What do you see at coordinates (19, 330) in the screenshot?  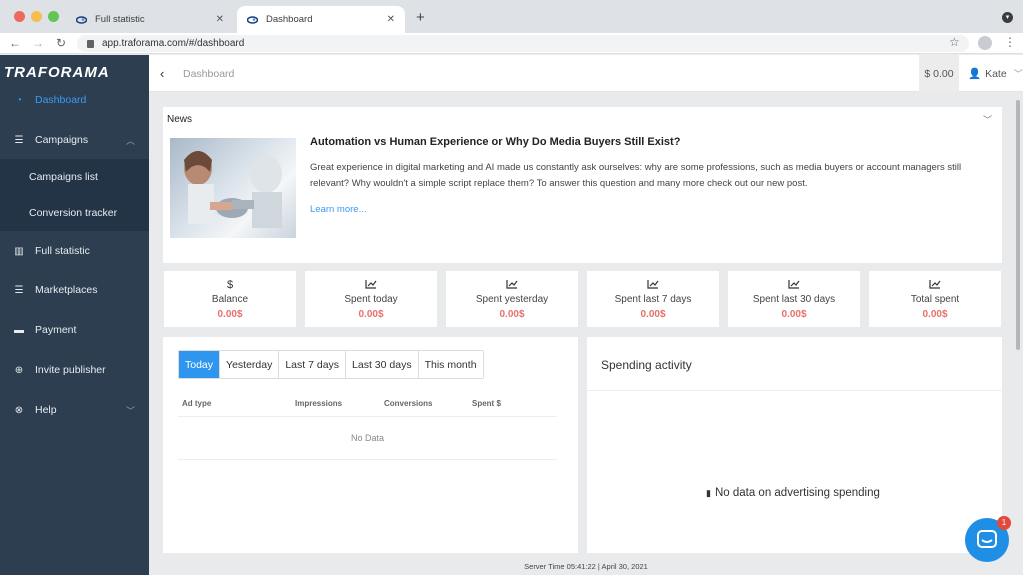 I see `card-icon: ▬` at bounding box center [19, 330].